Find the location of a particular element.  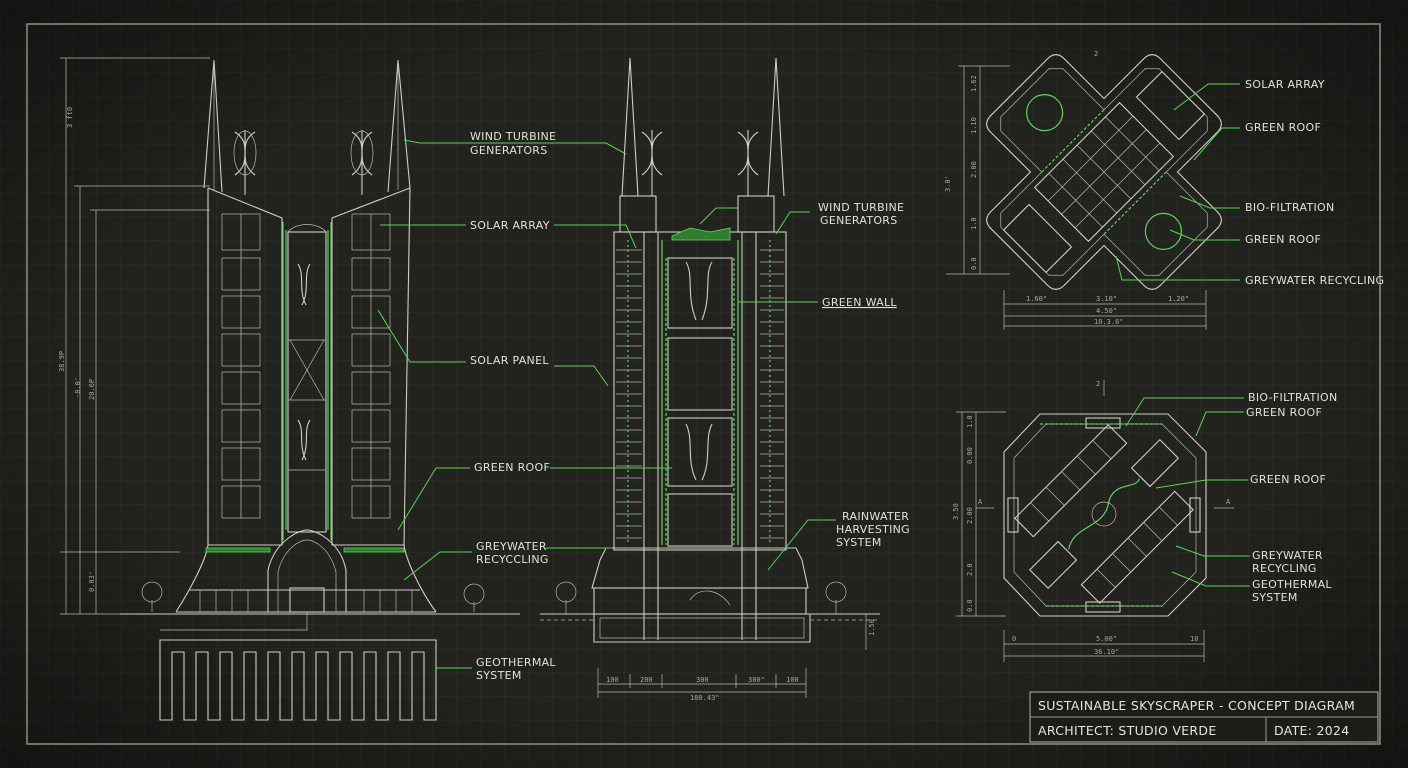

label-plan2-geothermal-2: SYSTEM is located at coordinates (1275, 597).